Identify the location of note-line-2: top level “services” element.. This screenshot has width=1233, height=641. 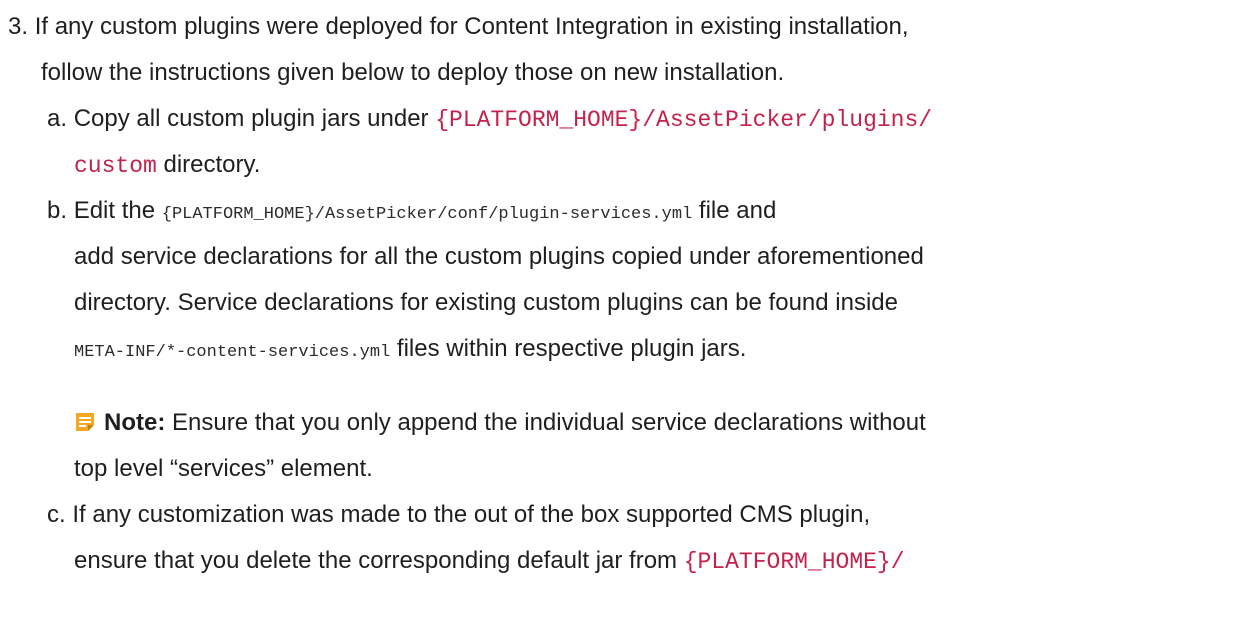
(223, 469).